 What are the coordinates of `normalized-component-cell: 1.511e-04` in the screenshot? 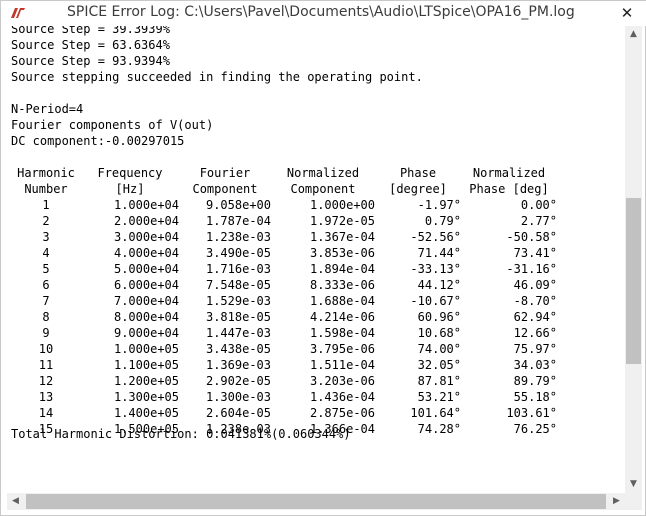 It's located at (342, 365).